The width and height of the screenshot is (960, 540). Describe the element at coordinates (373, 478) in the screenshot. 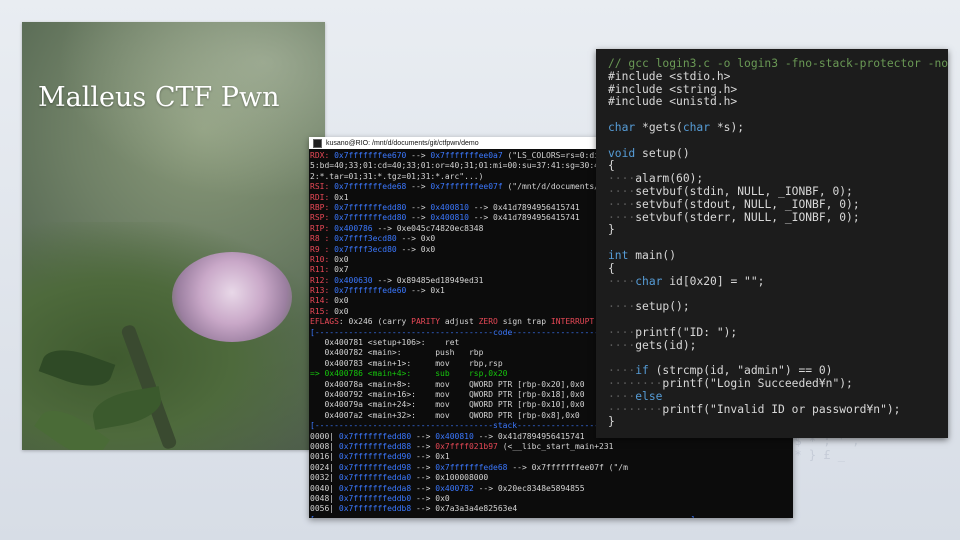

I see `stack-address: 0x7fffffffedda0` at that location.